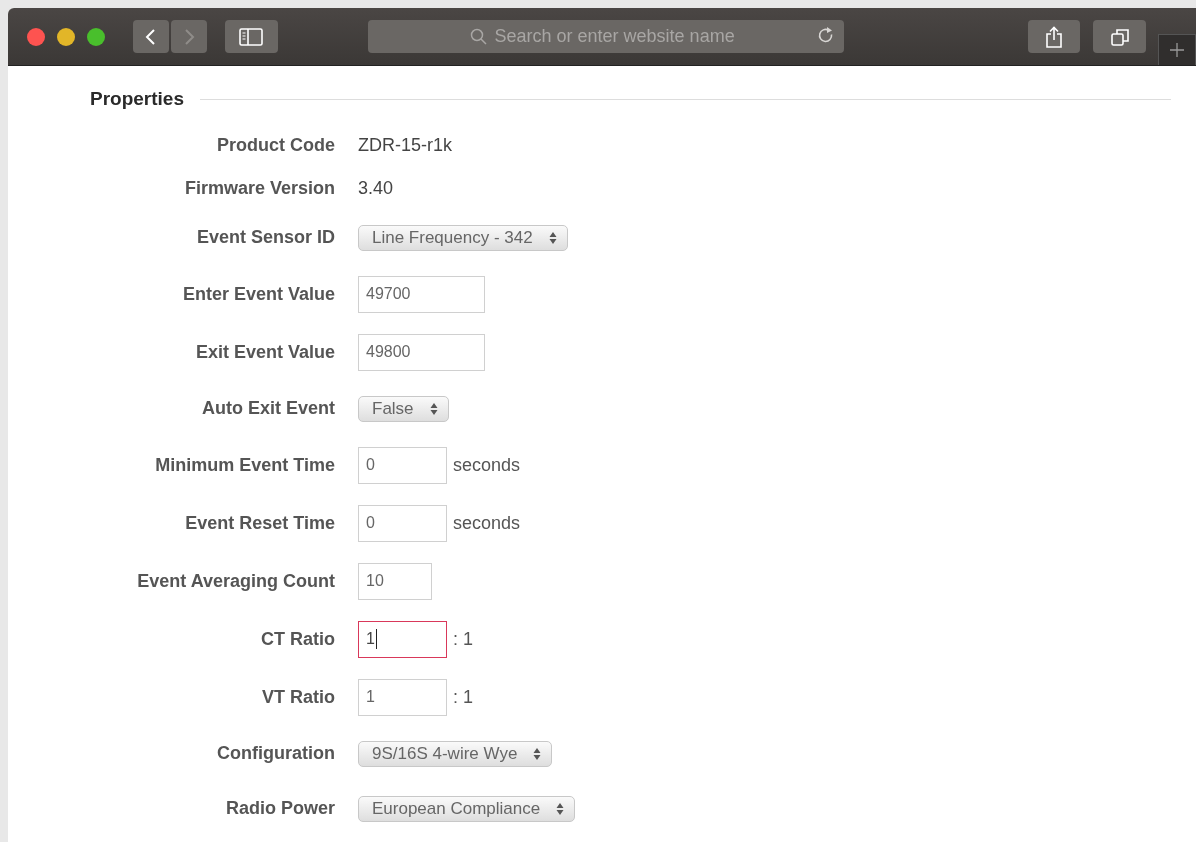 This screenshot has width=1196, height=842. Describe the element at coordinates (276, 753) in the screenshot. I see `field-label: Configuration` at that location.